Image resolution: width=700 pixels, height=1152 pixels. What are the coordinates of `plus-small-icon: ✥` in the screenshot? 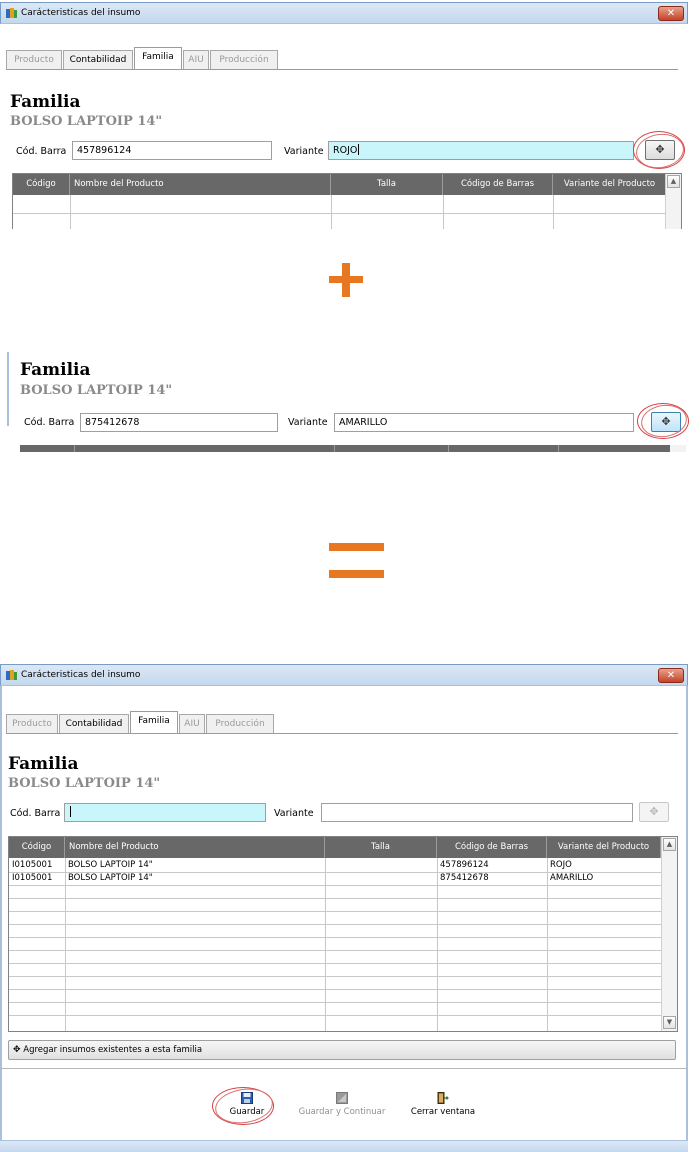 It's located at (17, 1050).